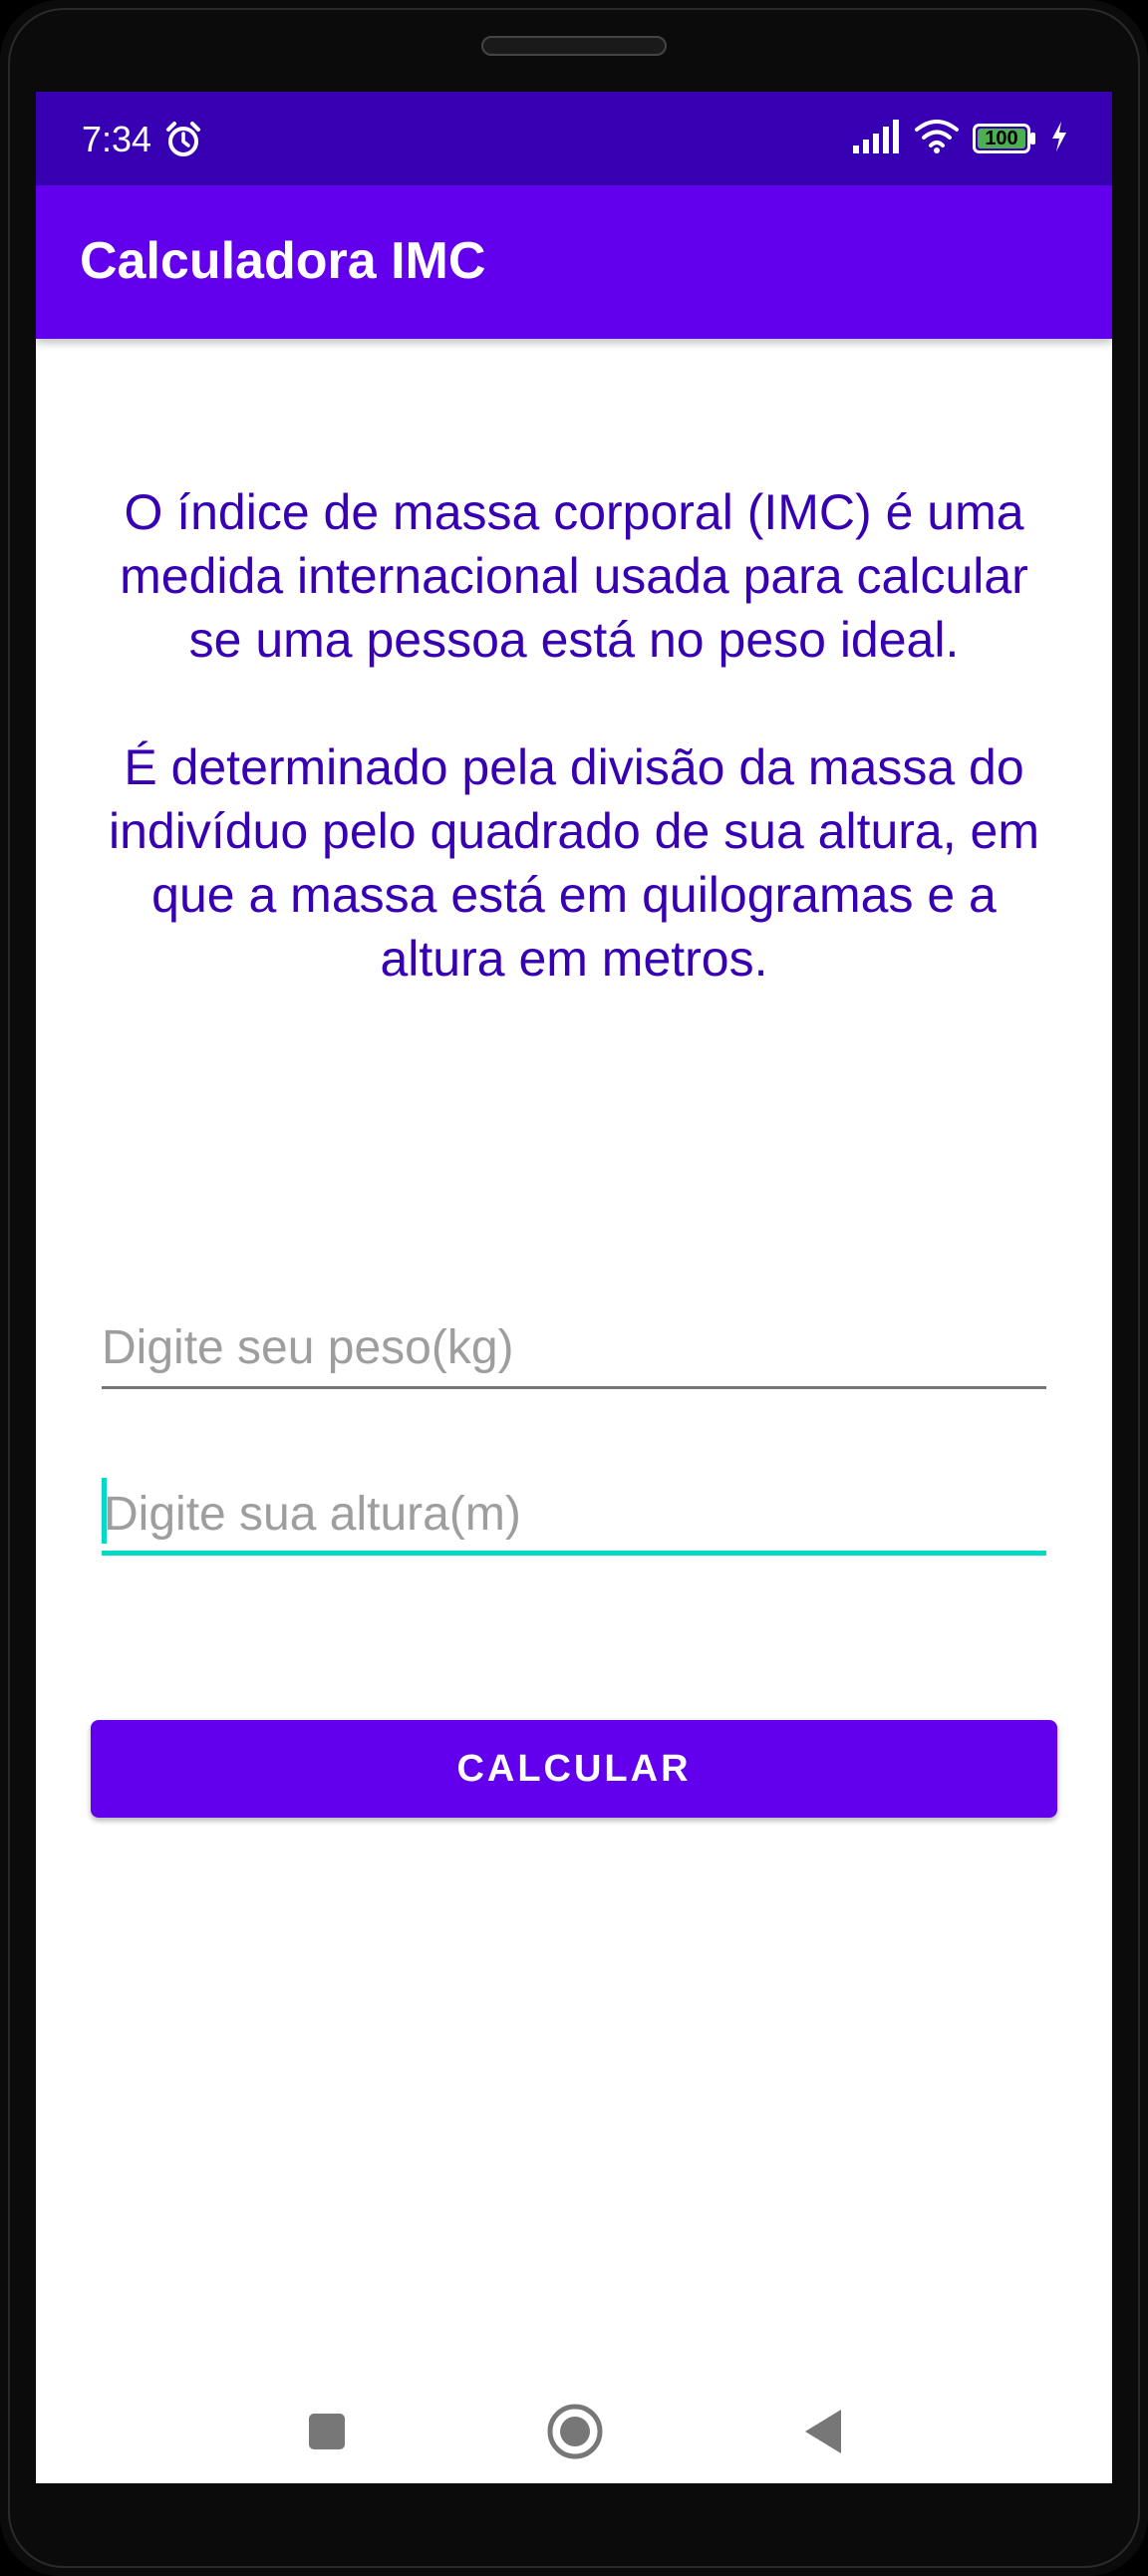 The height and width of the screenshot is (2576, 1148). I want to click on charging-icon, so click(1059, 138).